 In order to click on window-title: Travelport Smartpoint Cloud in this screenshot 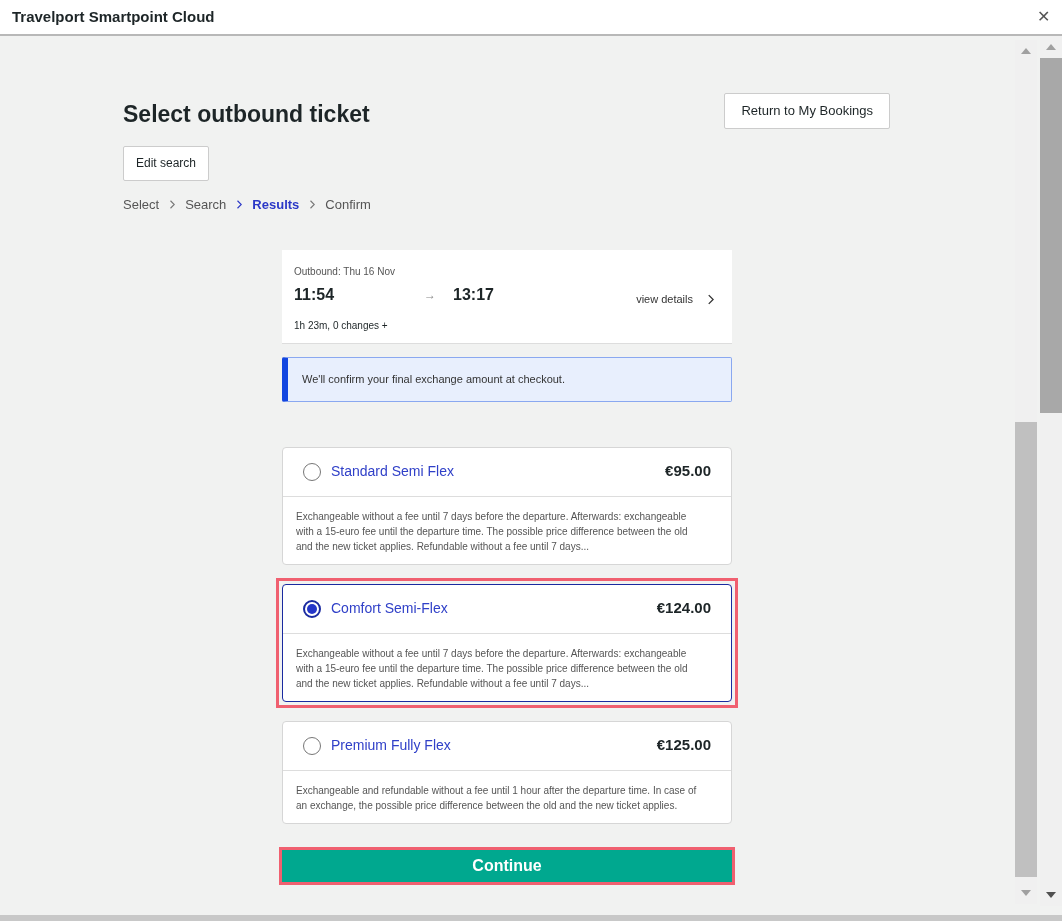, I will do `click(113, 16)`.